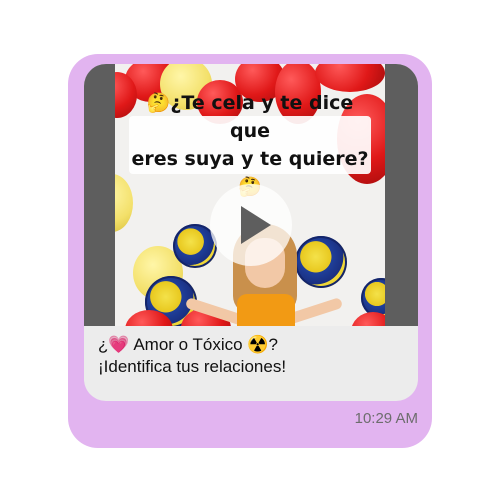 Image resolution: width=500 pixels, height=500 pixels. Describe the element at coordinates (188, 344) in the screenshot. I see `message-text-line-1: ¿💗 Amor o Tóxico ☢️?` at that location.